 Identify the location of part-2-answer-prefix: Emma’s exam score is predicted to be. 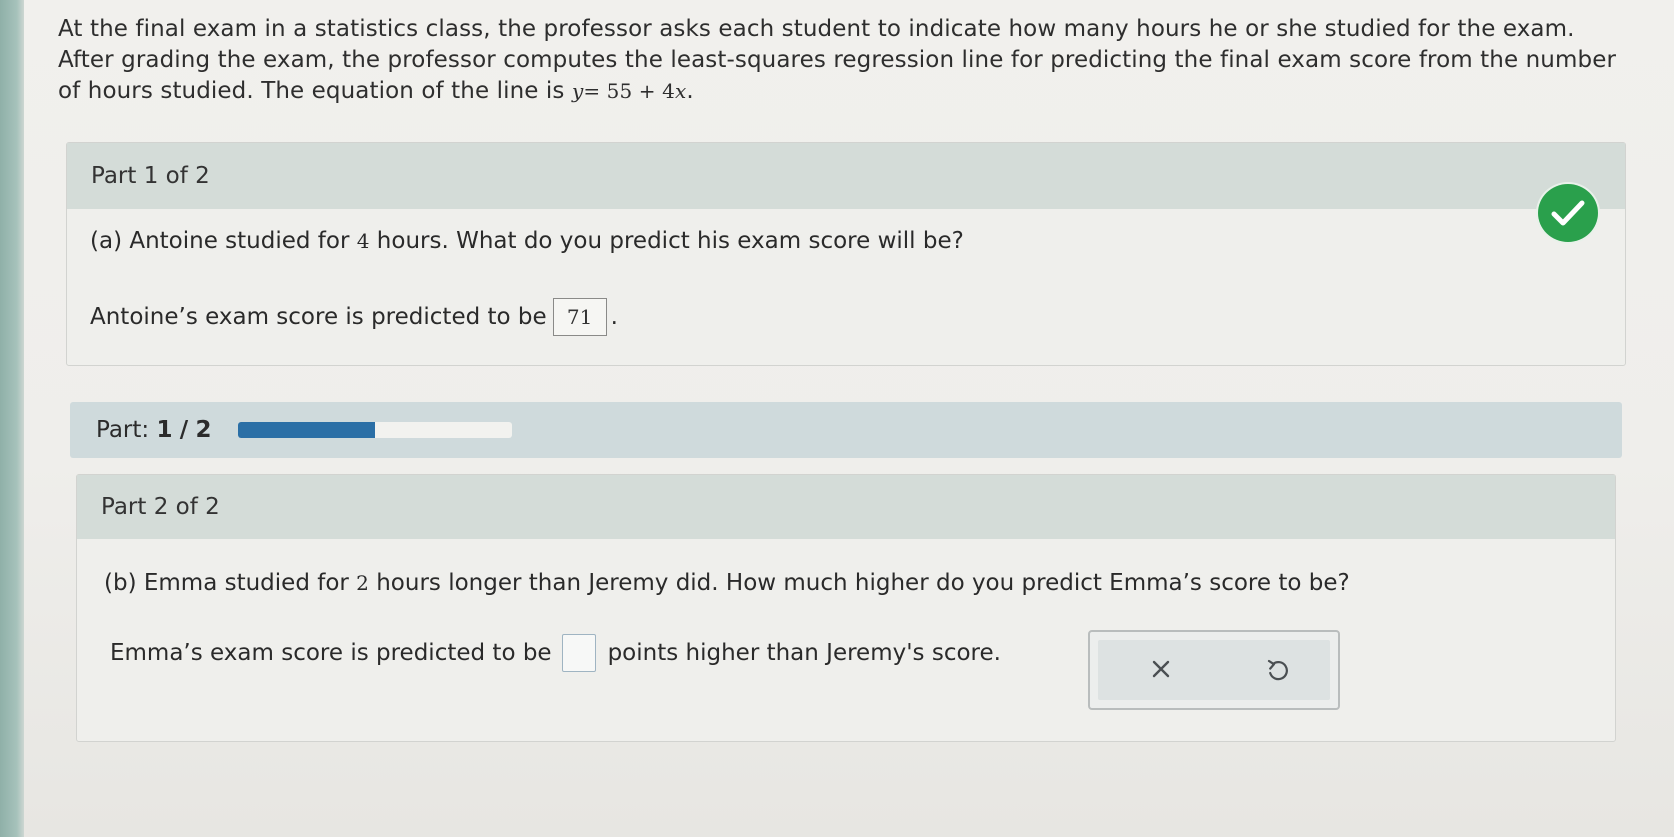
(331, 653).